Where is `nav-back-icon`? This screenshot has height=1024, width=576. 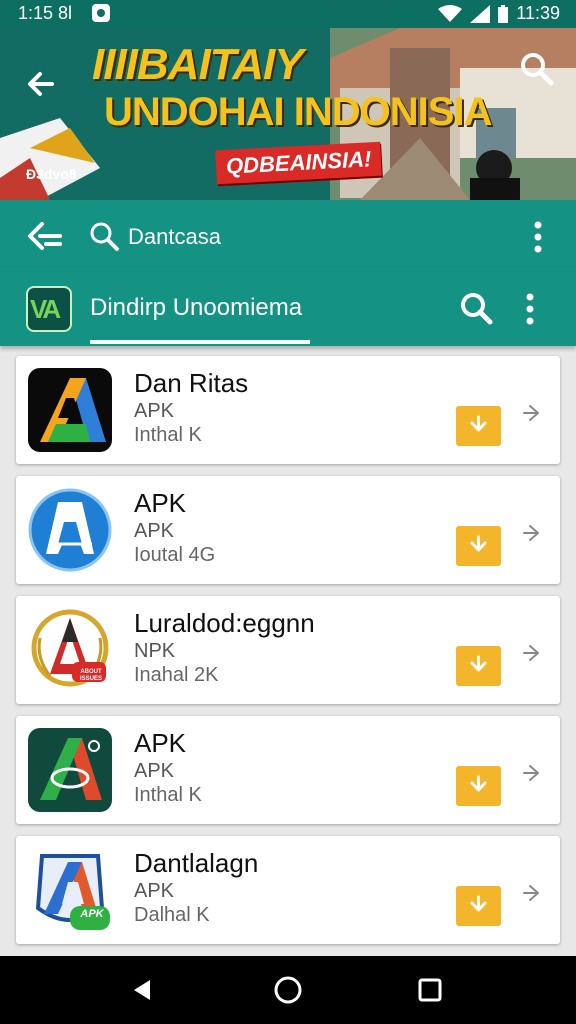 nav-back-icon is located at coordinates (142, 990).